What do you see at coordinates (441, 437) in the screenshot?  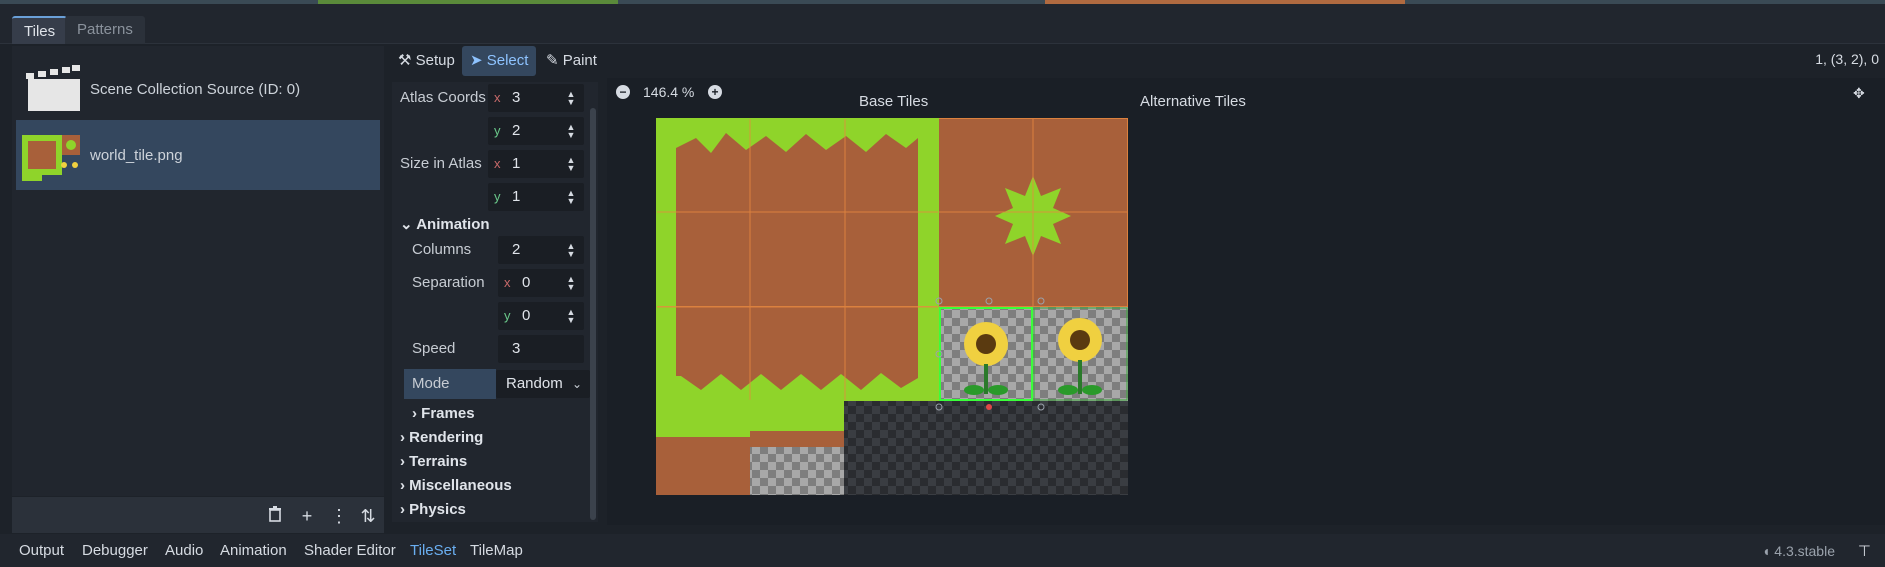 I see `rendering-section: › Rendering` at bounding box center [441, 437].